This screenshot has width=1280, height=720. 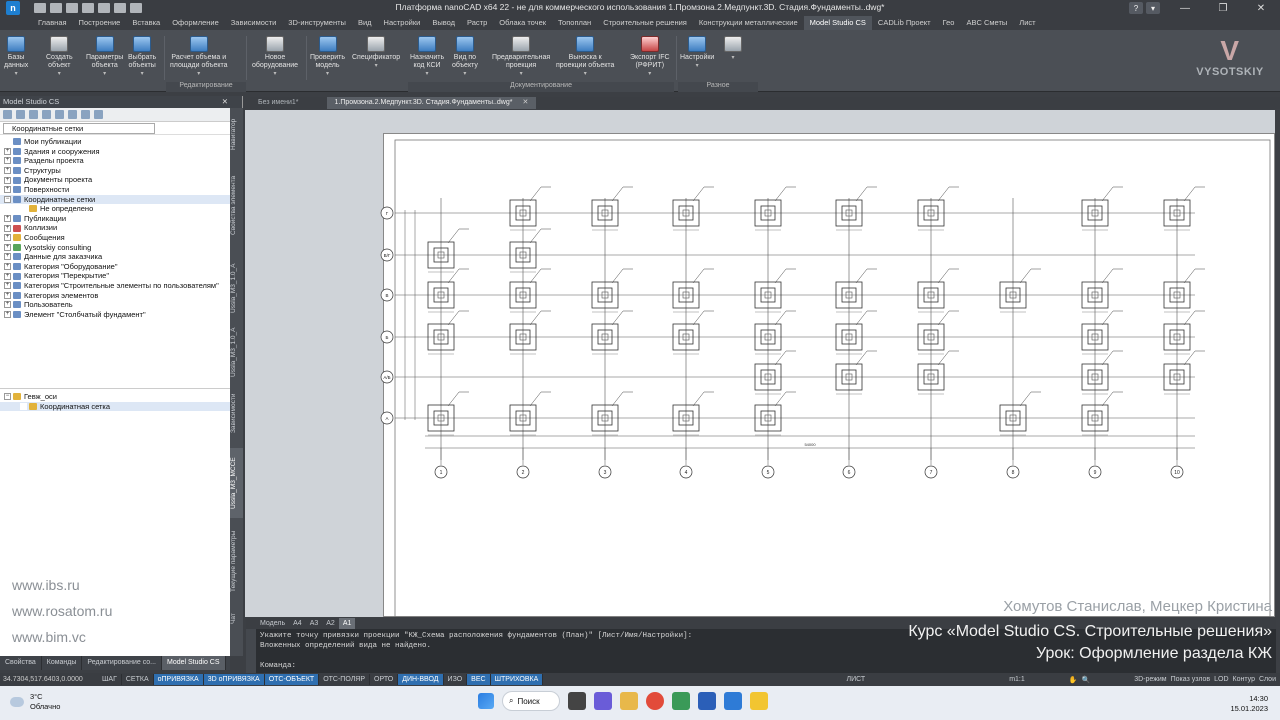 I want to click on tree-item: + Vysotskiy consulting, so click(x=121, y=248).